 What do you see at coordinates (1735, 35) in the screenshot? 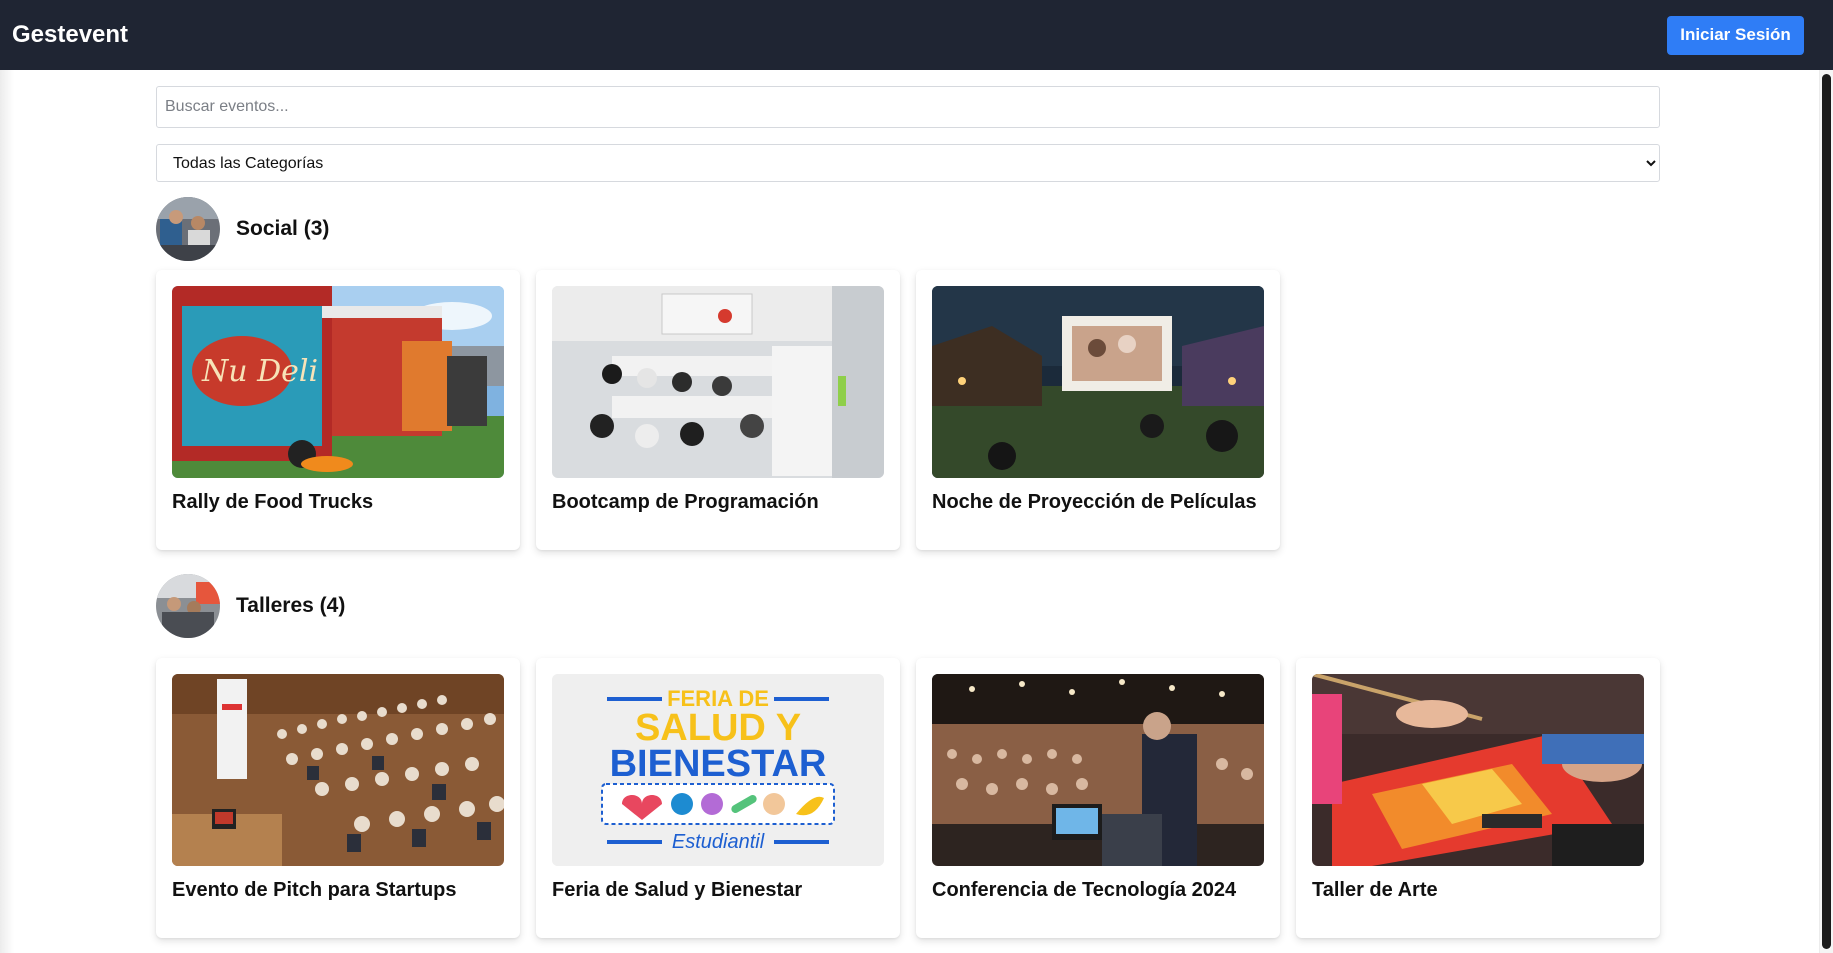
I see `login-button: Iniciar Sesión` at bounding box center [1735, 35].